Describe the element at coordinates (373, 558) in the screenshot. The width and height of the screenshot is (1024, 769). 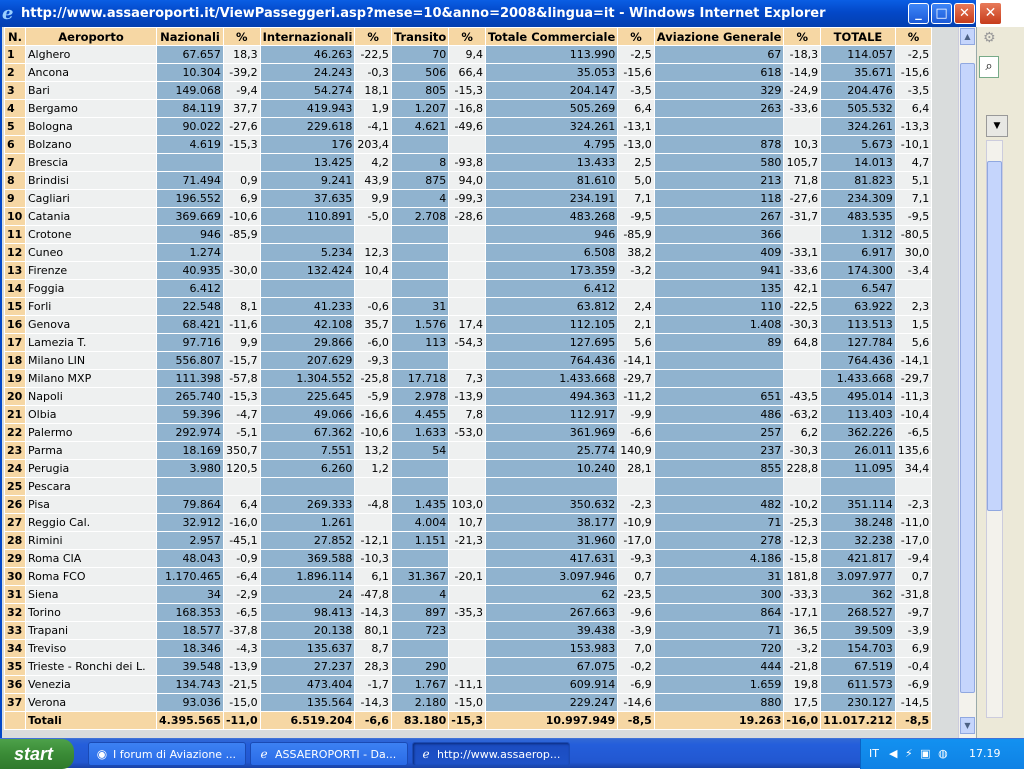
I see `table-cell: -10,3` at that location.